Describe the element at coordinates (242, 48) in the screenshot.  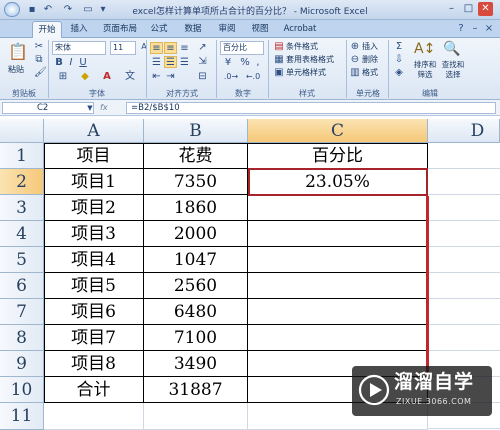
I see `number-format-select: 百分比` at that location.